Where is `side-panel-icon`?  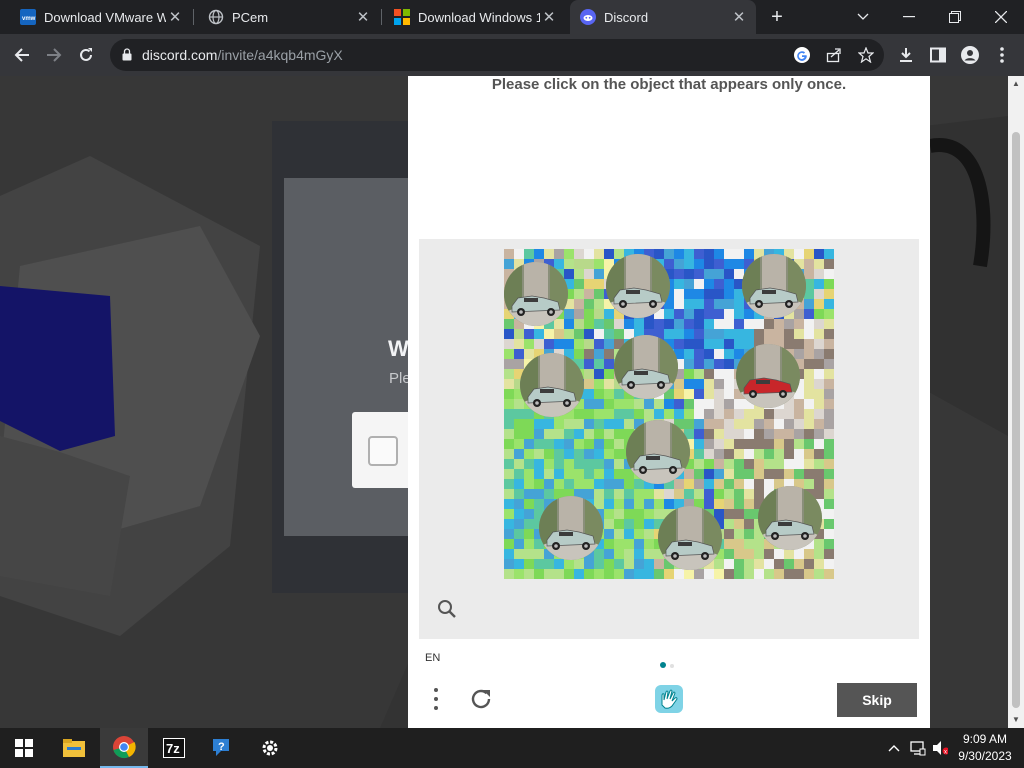
side-panel-icon is located at coordinates (938, 55).